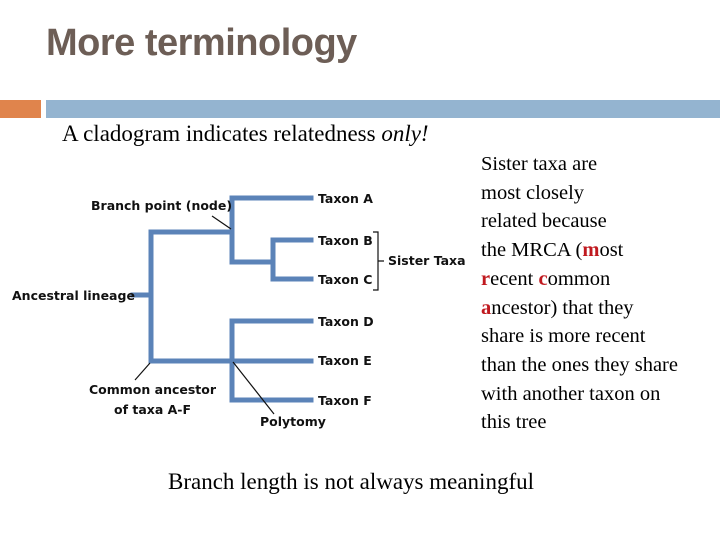 The width and height of the screenshot is (720, 540). What do you see at coordinates (201, 43) in the screenshot?
I see `slide-title: More terminology` at bounding box center [201, 43].